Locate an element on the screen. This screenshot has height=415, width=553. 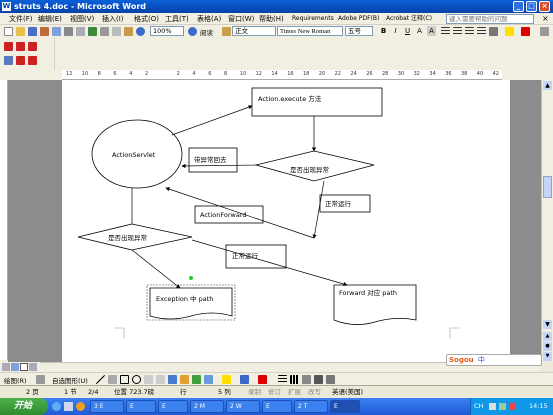
menu-view: 视图(V) is located at coordinates (82, 19).